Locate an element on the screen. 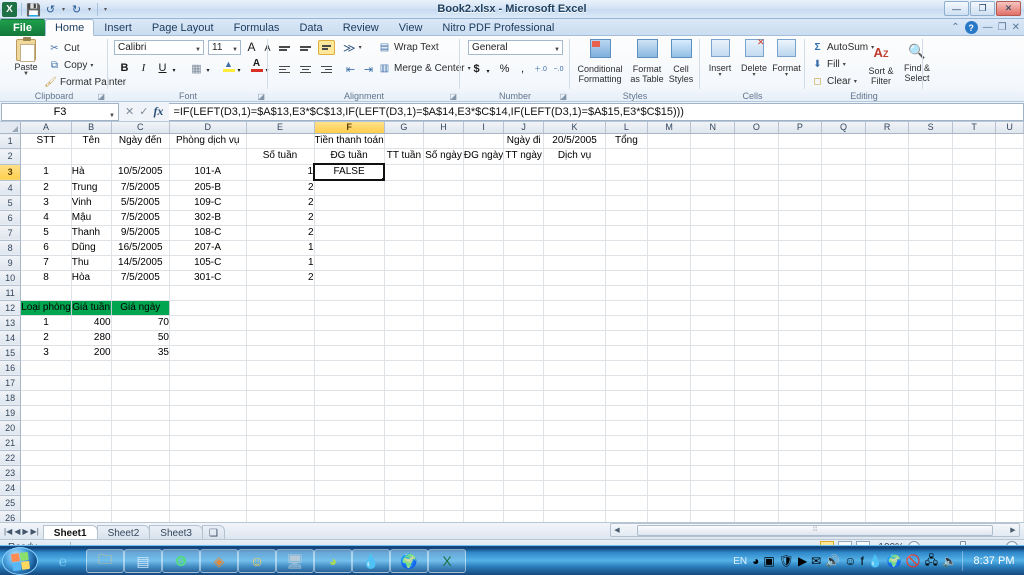  cell-H11 is located at coordinates (443, 293).